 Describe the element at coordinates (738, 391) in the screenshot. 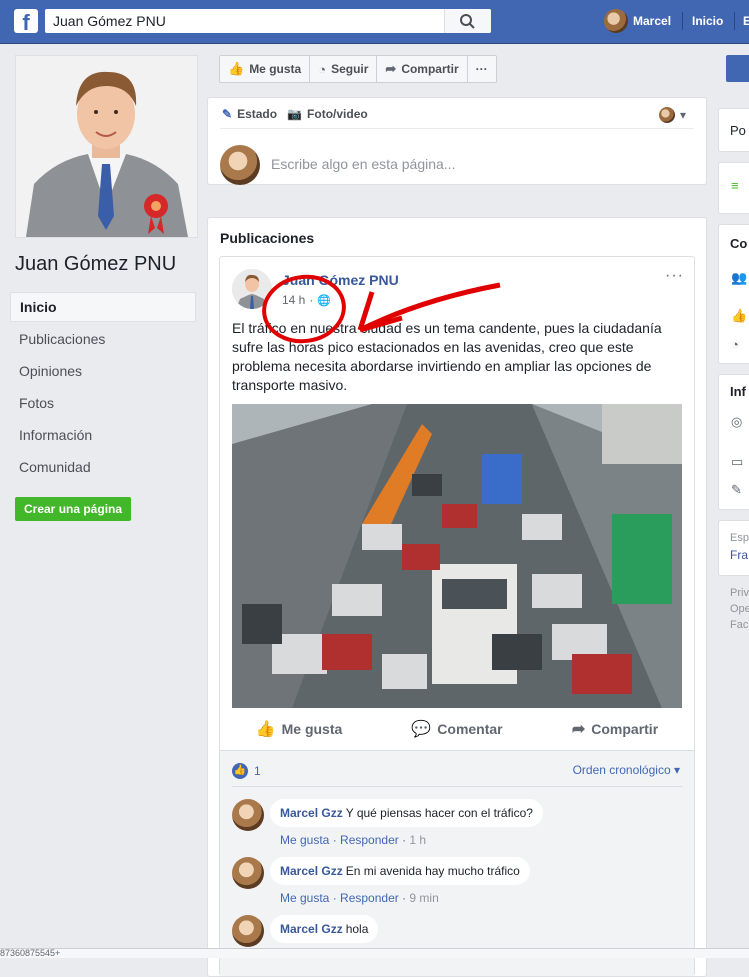

I see `right-card-title: Inf` at that location.